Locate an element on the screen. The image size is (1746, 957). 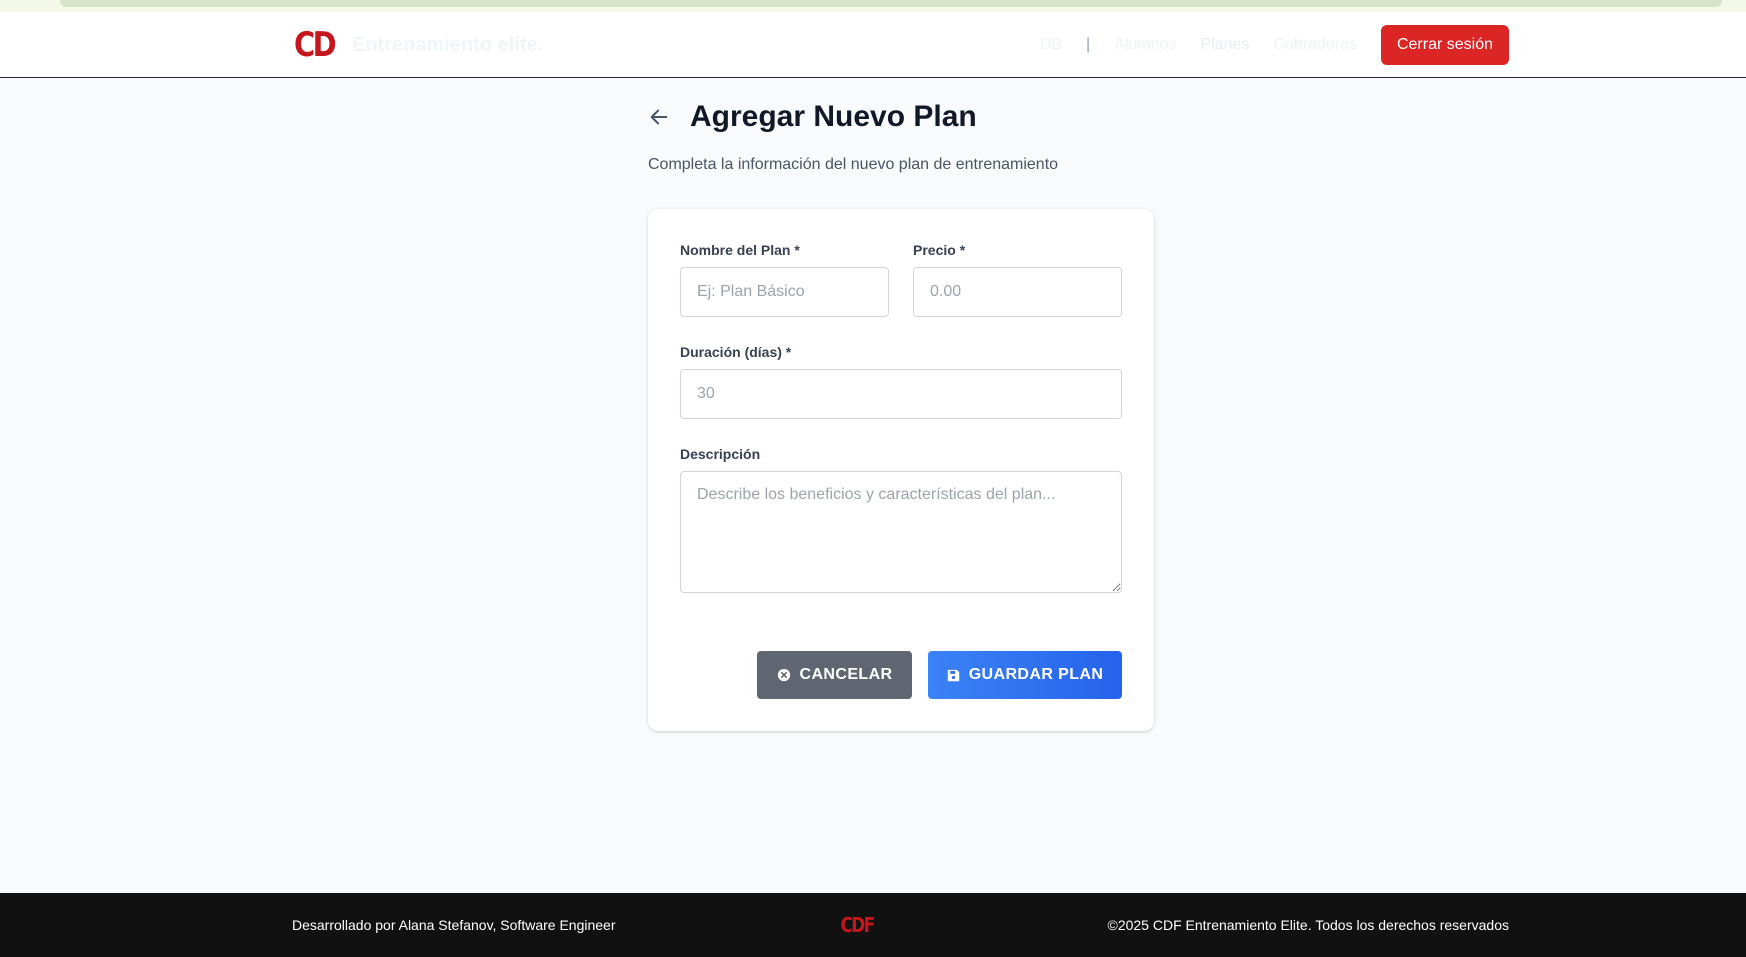
duration-label: Duración (días) * is located at coordinates (736, 352).